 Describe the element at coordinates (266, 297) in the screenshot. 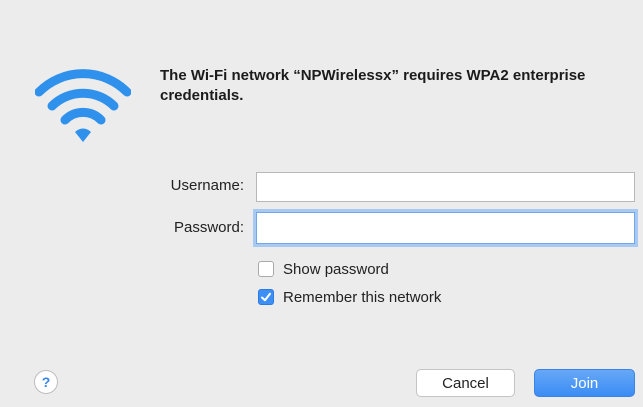

I see `checkmark-icon` at that location.